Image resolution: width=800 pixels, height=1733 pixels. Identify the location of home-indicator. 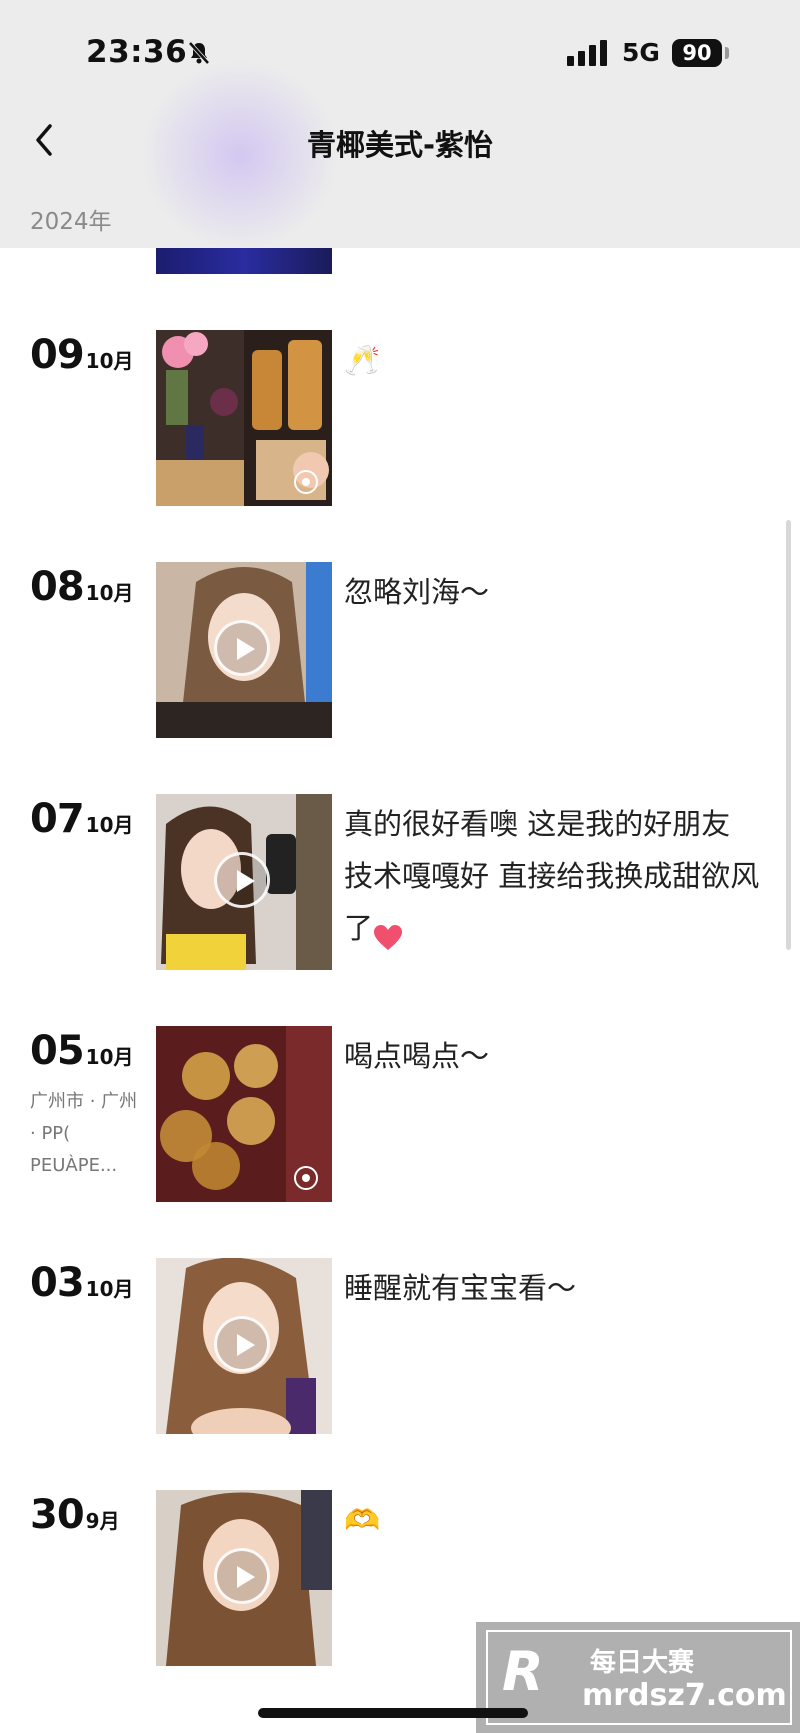
(393, 1713).